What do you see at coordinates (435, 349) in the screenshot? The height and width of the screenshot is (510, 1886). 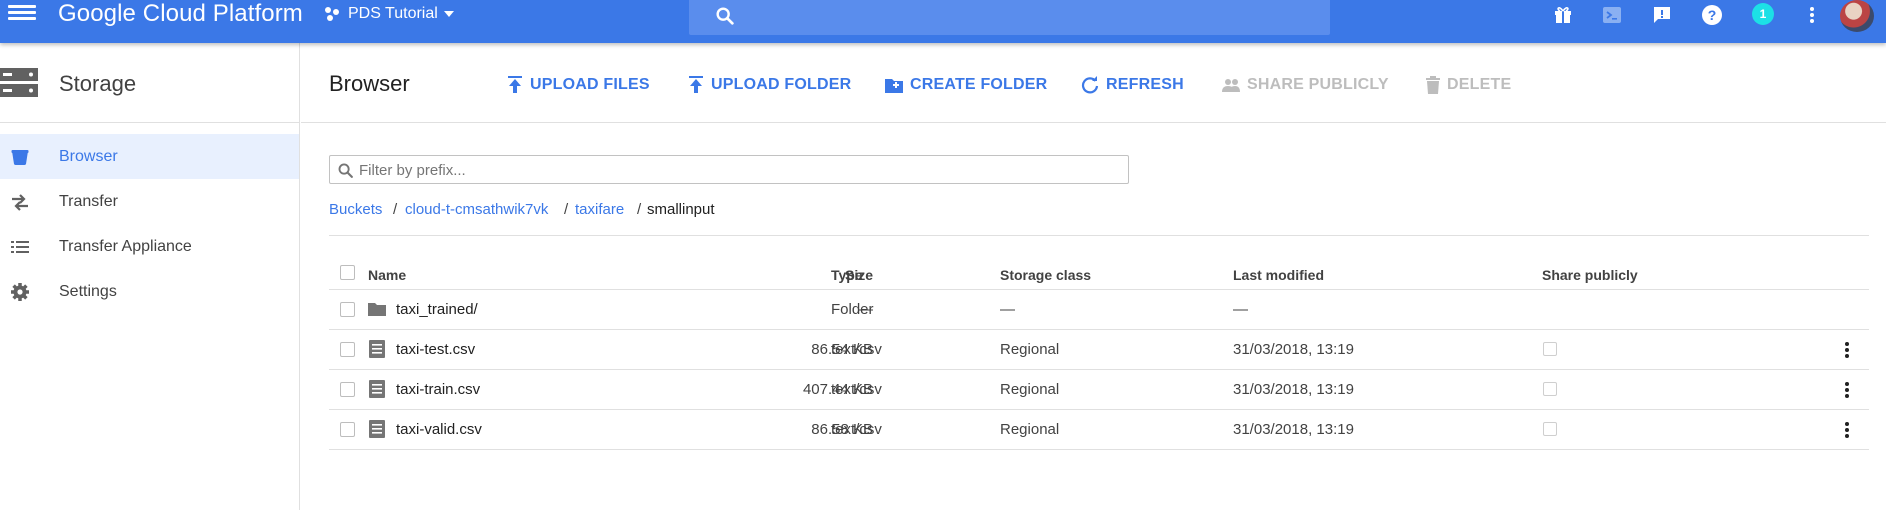 I see `object-name: taxi-test.csv` at bounding box center [435, 349].